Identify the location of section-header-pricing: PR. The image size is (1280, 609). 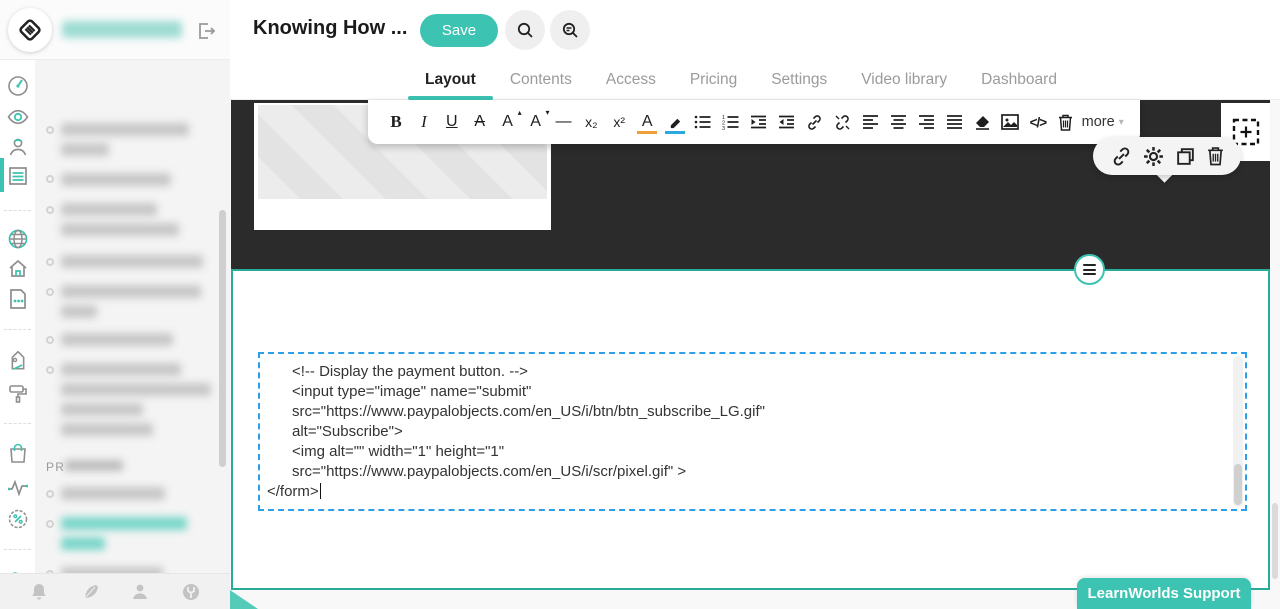
(85, 467).